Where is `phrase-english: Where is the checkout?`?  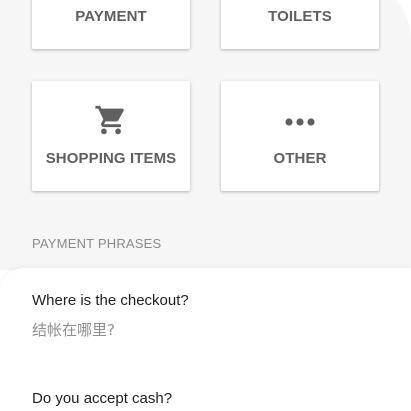
phrase-english: Where is the checkout? is located at coordinates (110, 300).